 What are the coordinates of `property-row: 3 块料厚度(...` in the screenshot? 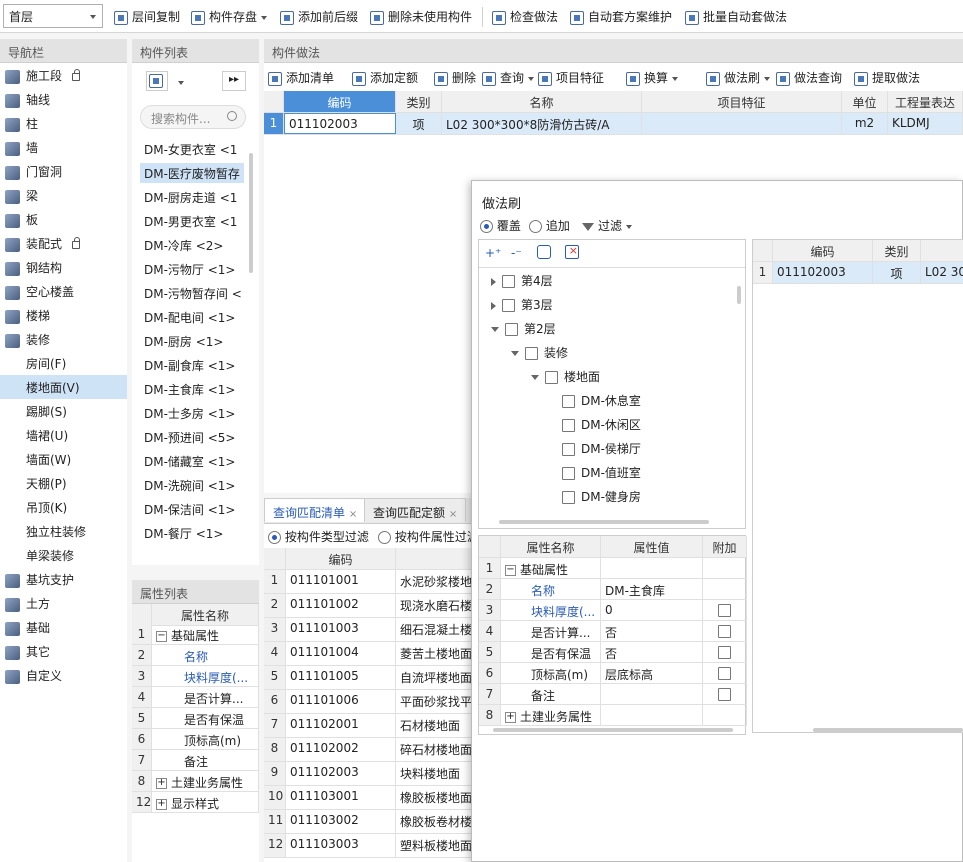 It's located at (195, 676).